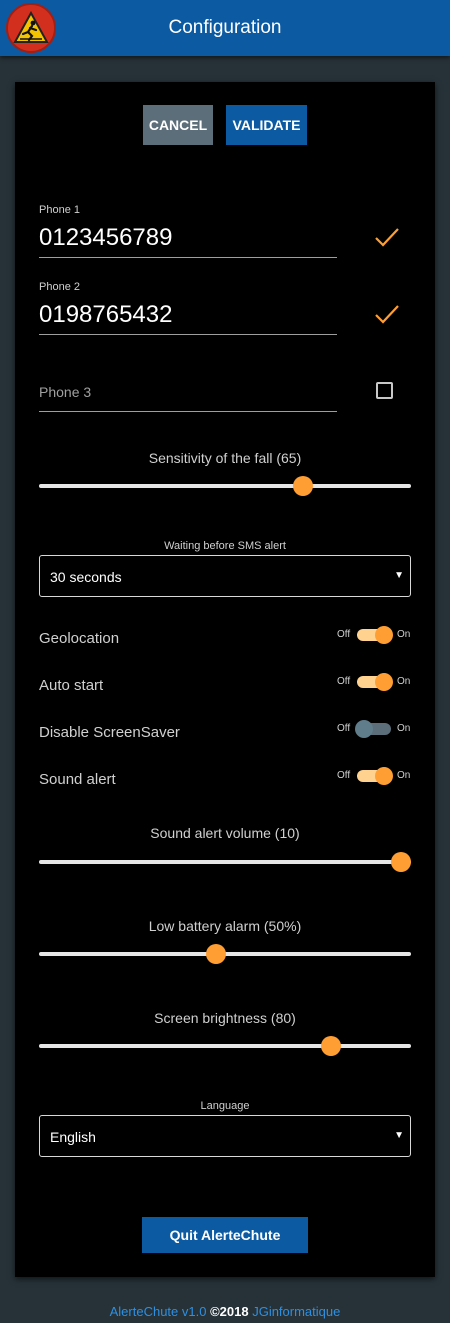 Image resolution: width=450 pixels, height=1323 pixels. What do you see at coordinates (106, 314) in the screenshot?
I see `phone-2-value: 0198765432` at bounding box center [106, 314].